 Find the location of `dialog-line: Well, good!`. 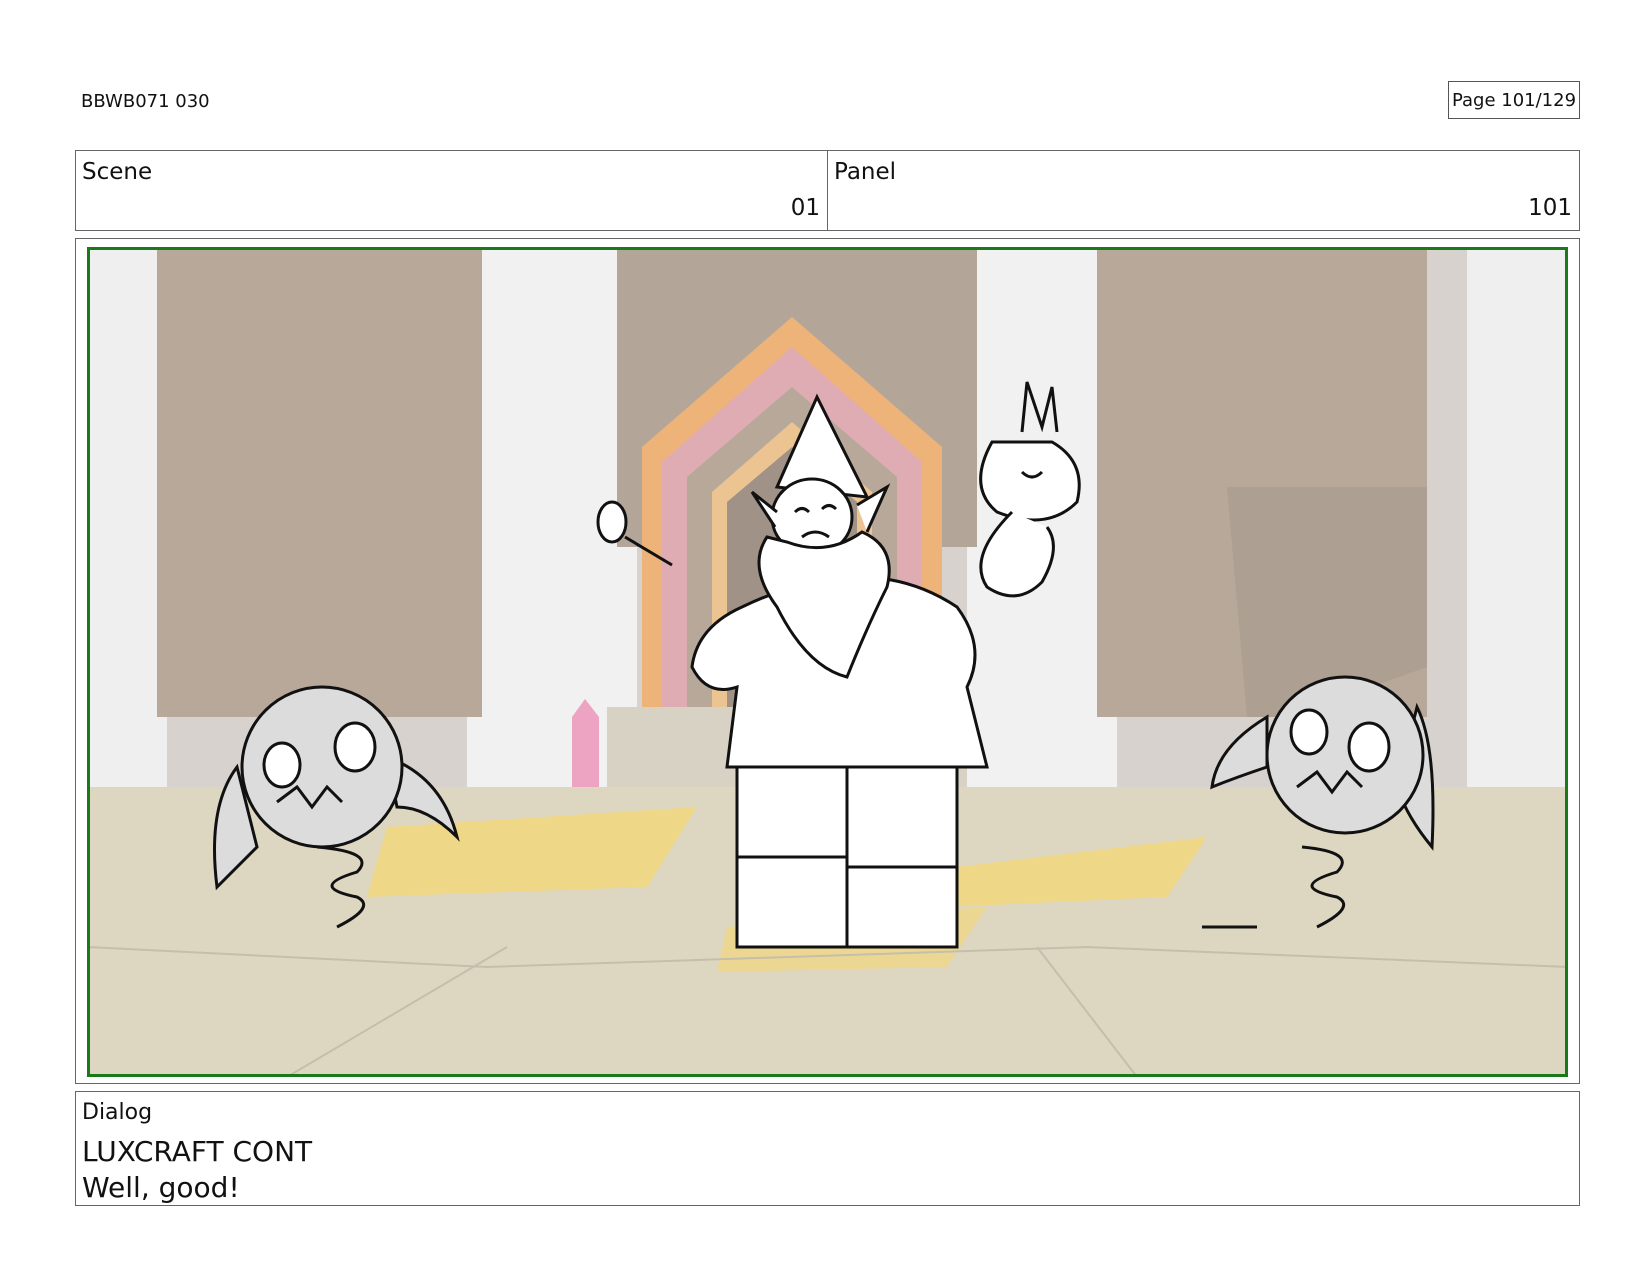

dialog-line: Well, good! is located at coordinates (161, 1187).